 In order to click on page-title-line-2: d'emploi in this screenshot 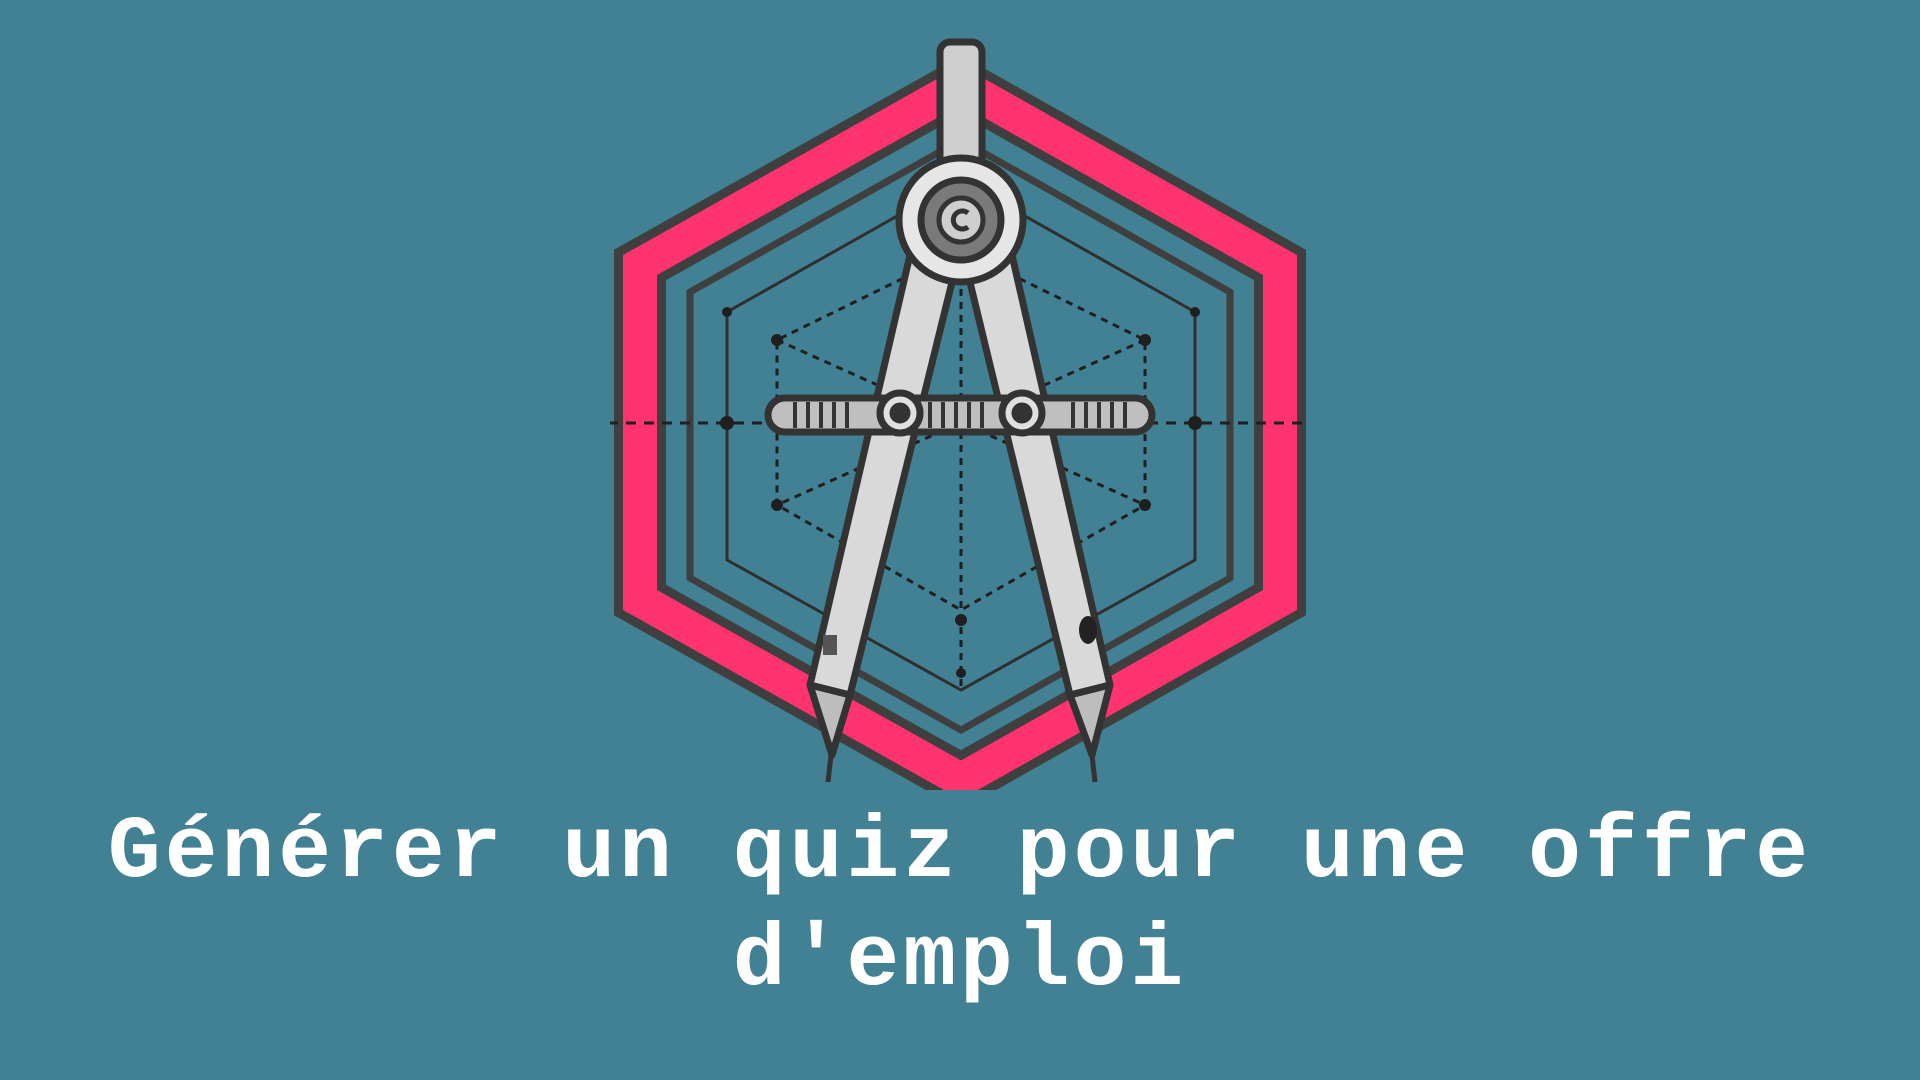, I will do `click(960, 961)`.